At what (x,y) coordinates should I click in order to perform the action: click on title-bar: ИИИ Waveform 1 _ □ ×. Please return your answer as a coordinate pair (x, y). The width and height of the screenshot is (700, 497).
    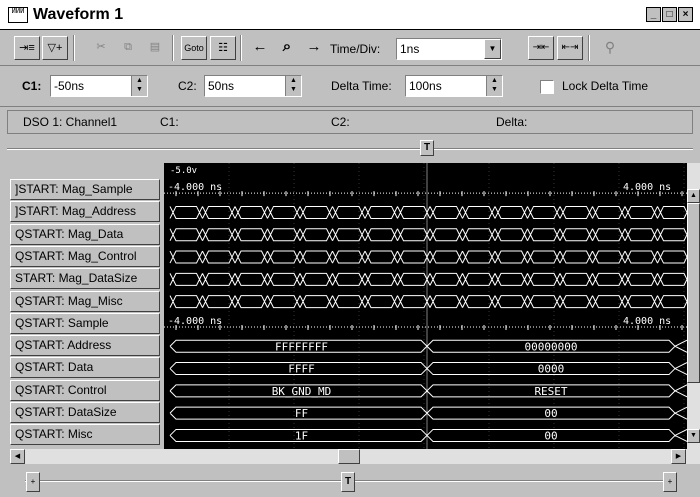
    Looking at the image, I should click on (350, 15).